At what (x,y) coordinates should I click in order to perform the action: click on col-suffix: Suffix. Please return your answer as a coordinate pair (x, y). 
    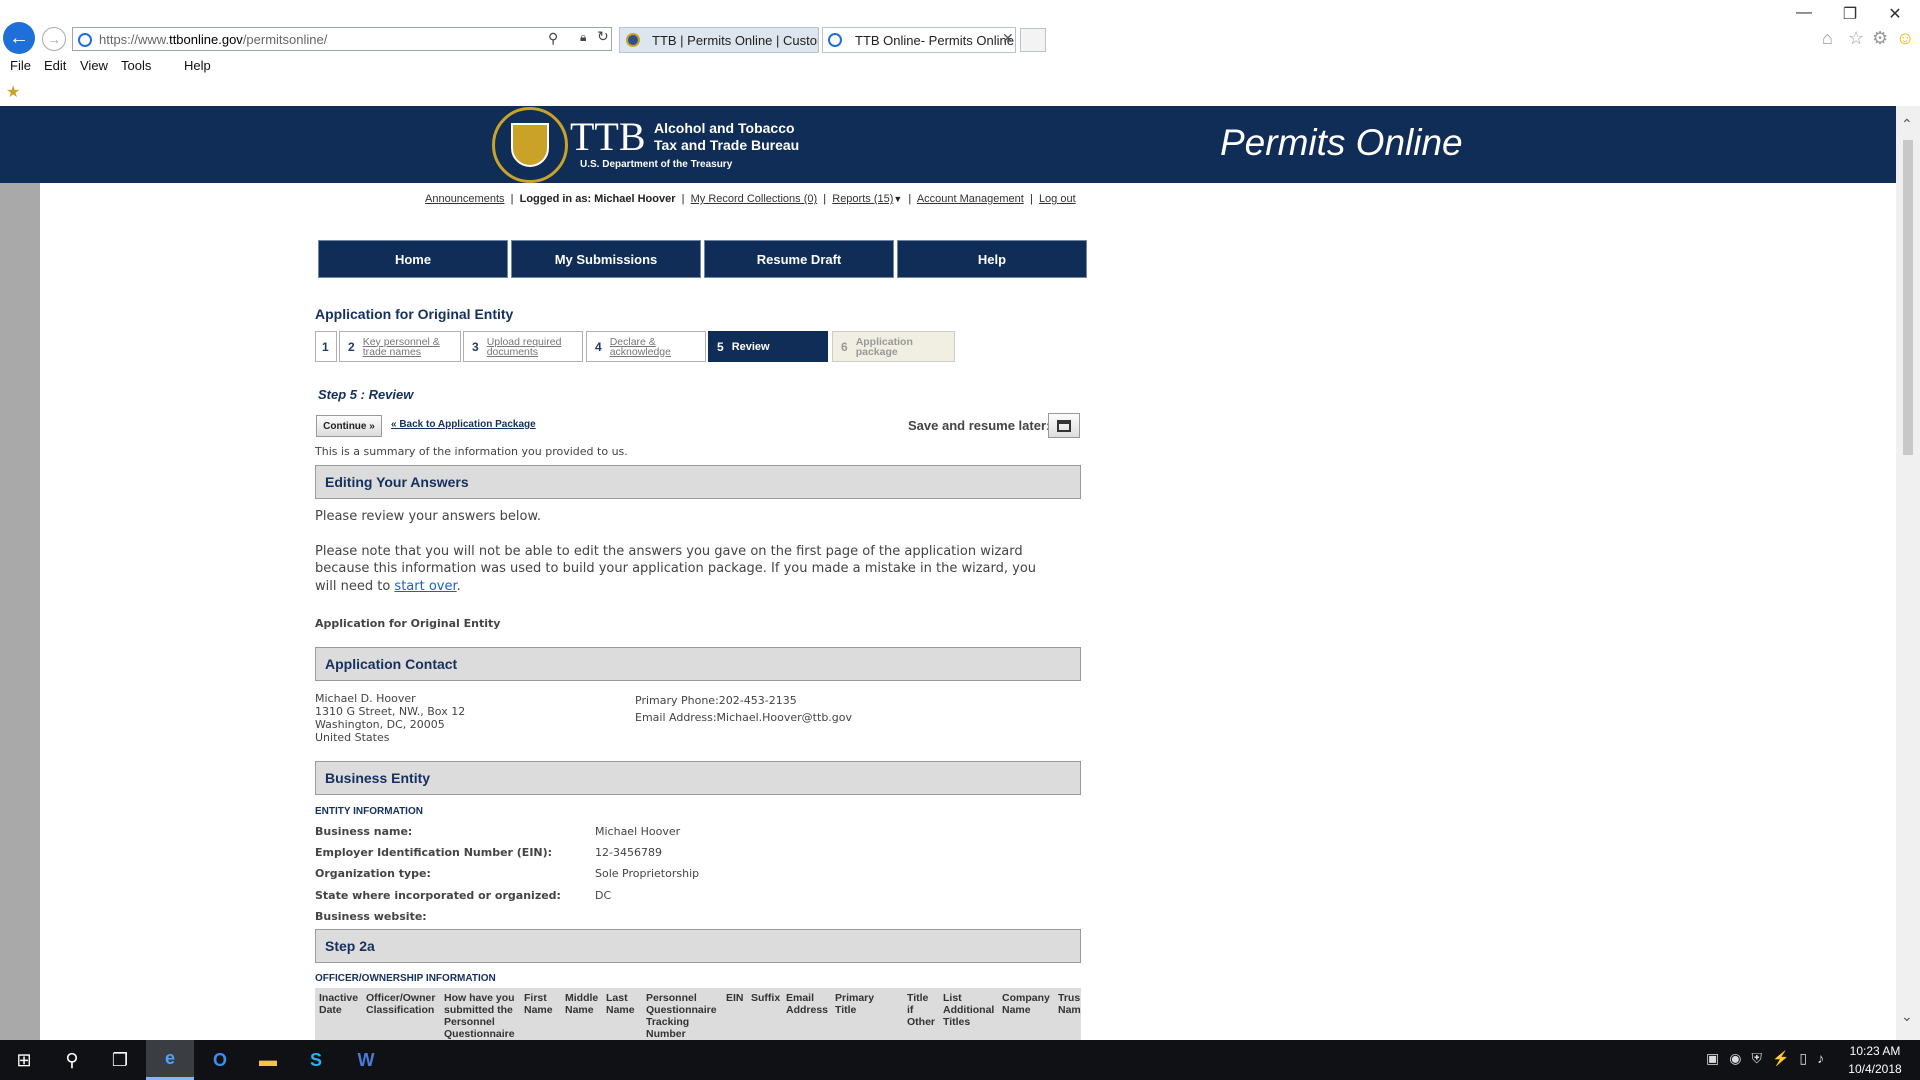
    Looking at the image, I should click on (765, 998).